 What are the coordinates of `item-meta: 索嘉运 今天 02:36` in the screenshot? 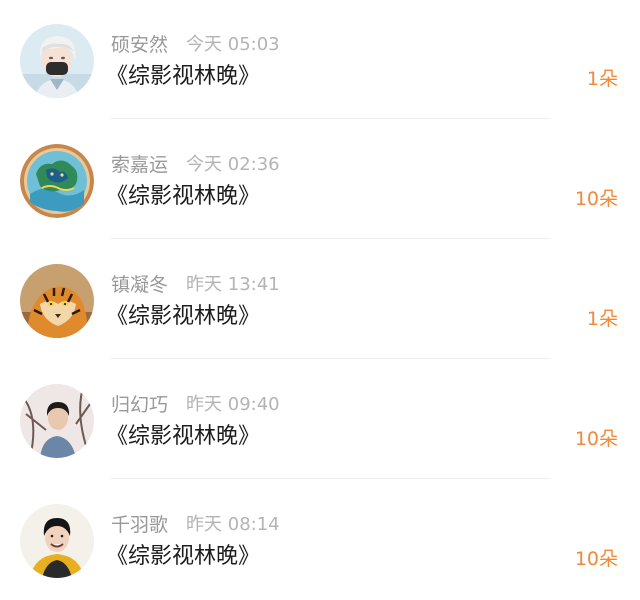 It's located at (195, 163).